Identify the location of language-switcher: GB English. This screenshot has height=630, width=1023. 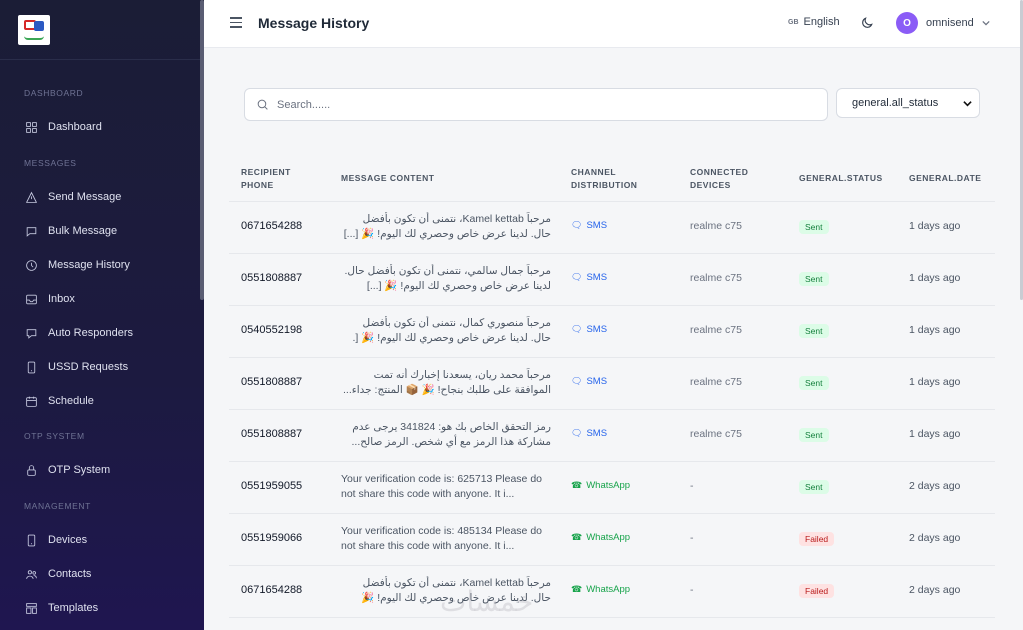
(814, 22).